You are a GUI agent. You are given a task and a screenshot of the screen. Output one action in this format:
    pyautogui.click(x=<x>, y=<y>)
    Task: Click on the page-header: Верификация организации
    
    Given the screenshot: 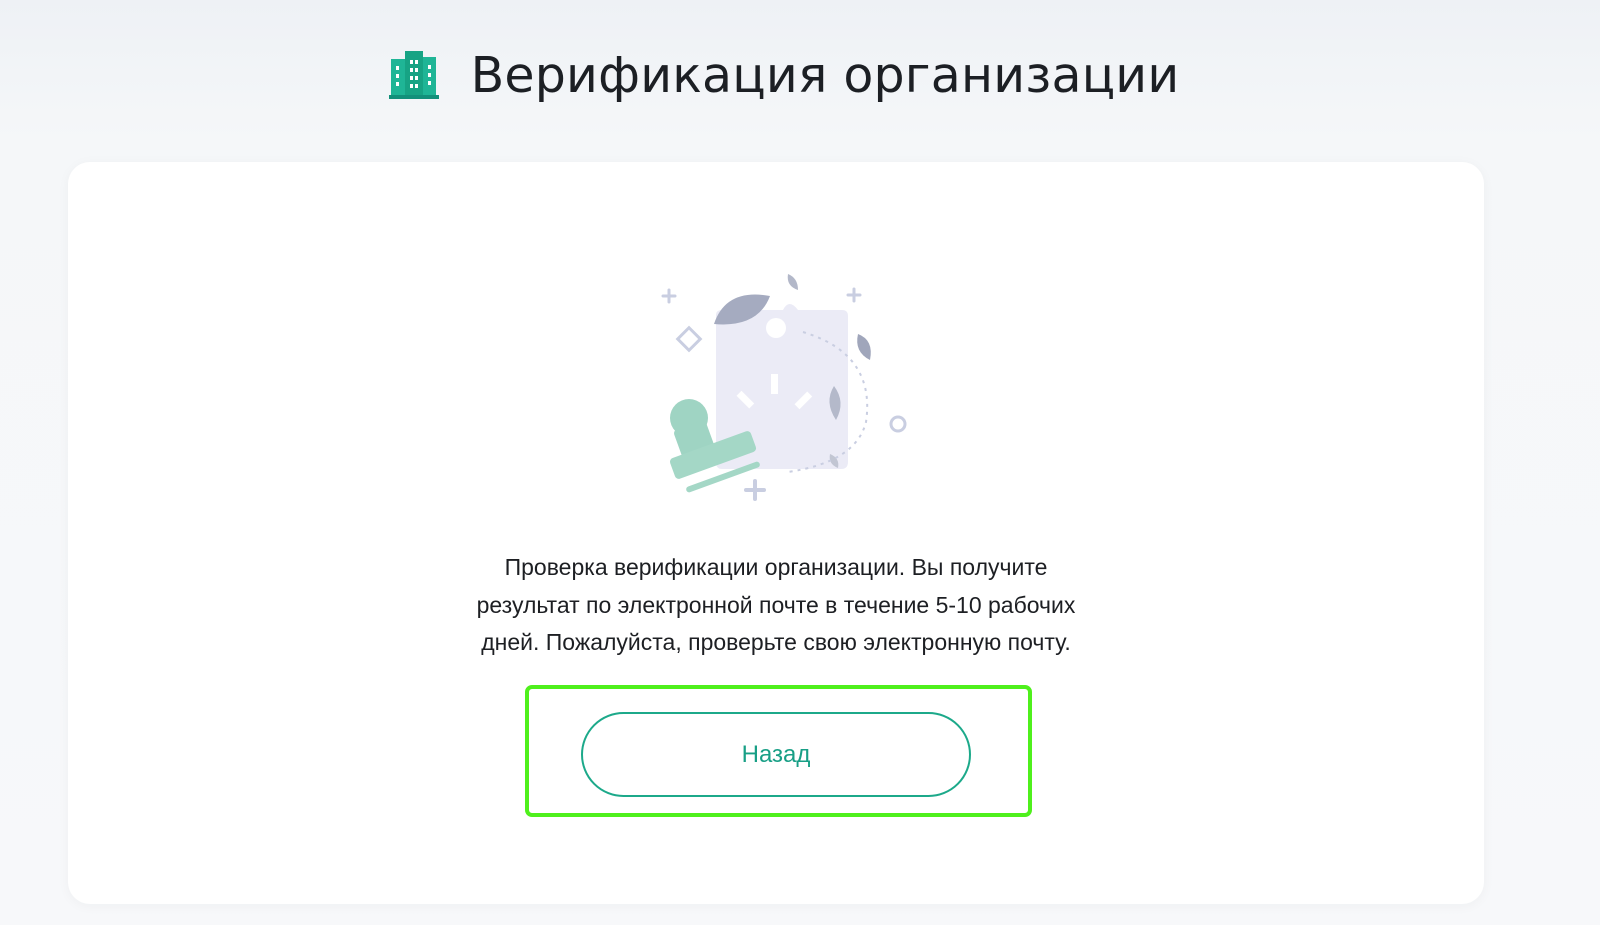 What is the action you would take?
    pyautogui.click(x=784, y=75)
    